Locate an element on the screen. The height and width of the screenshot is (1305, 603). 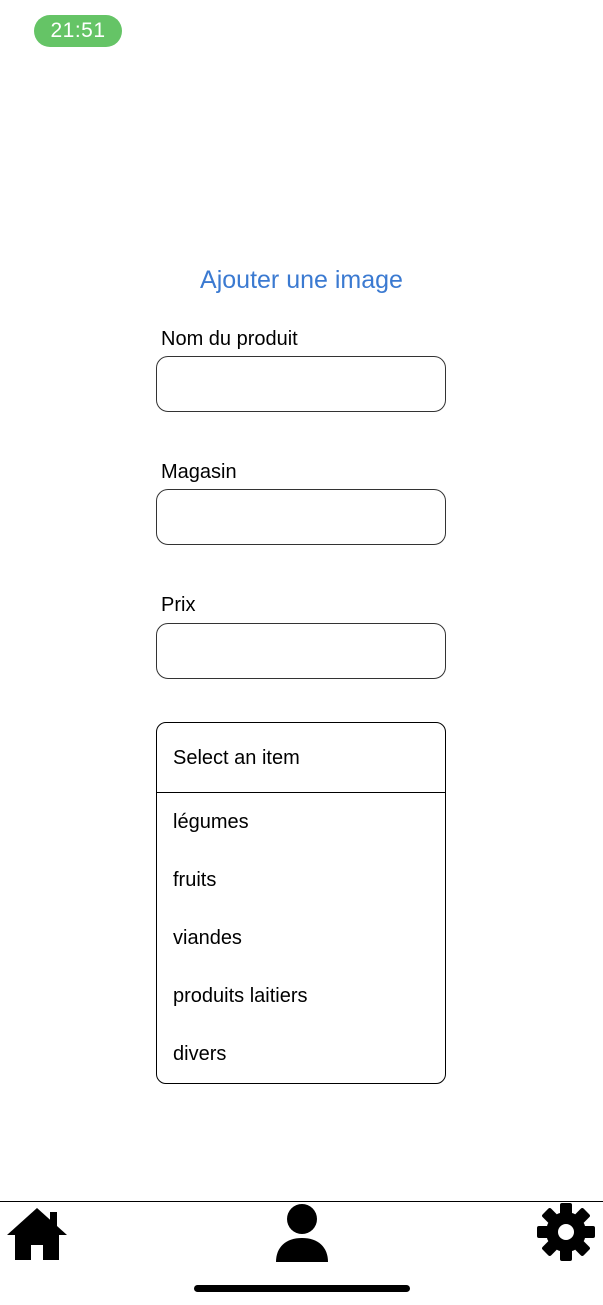
add-image-link: Ajouter une image is located at coordinates (301, 280).